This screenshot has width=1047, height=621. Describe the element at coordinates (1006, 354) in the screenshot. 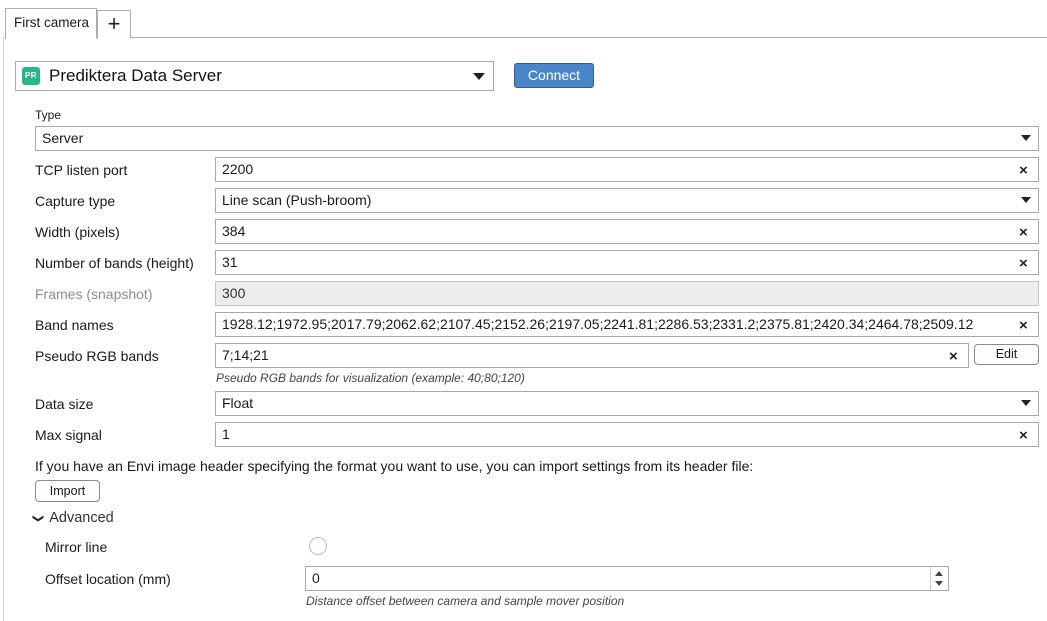

I see `edit-pseudo-rgb-button: Edit` at that location.